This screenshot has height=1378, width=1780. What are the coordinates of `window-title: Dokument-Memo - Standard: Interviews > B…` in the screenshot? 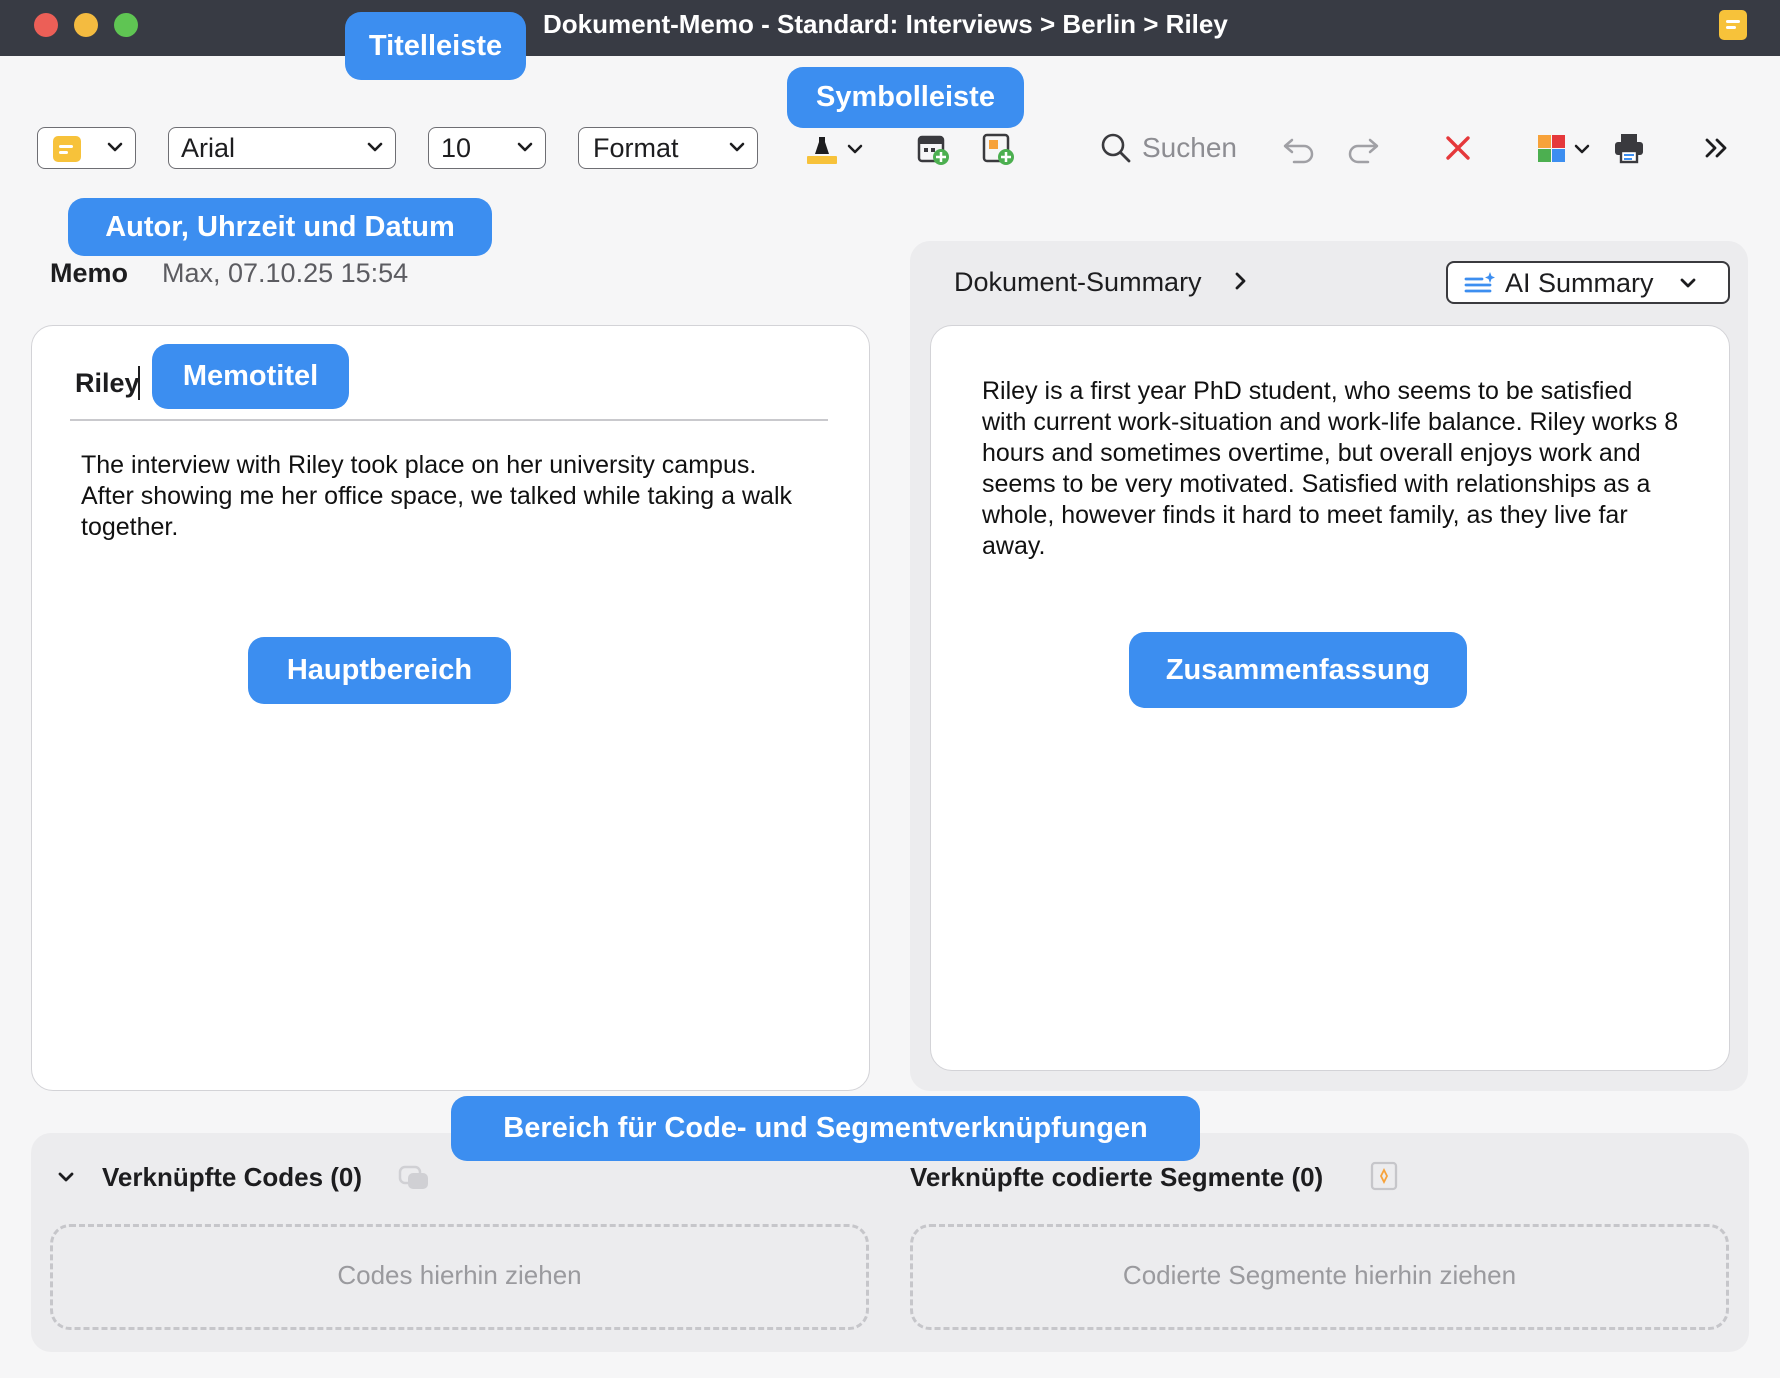 It's located at (885, 24).